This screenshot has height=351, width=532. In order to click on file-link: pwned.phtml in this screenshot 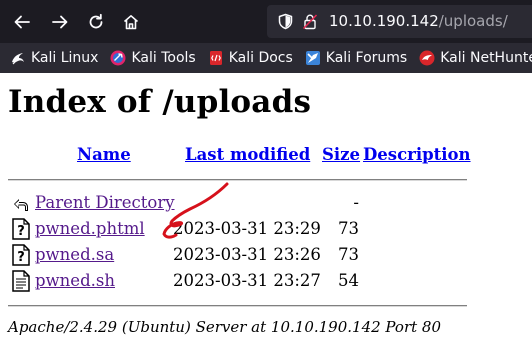, I will do `click(90, 228)`.